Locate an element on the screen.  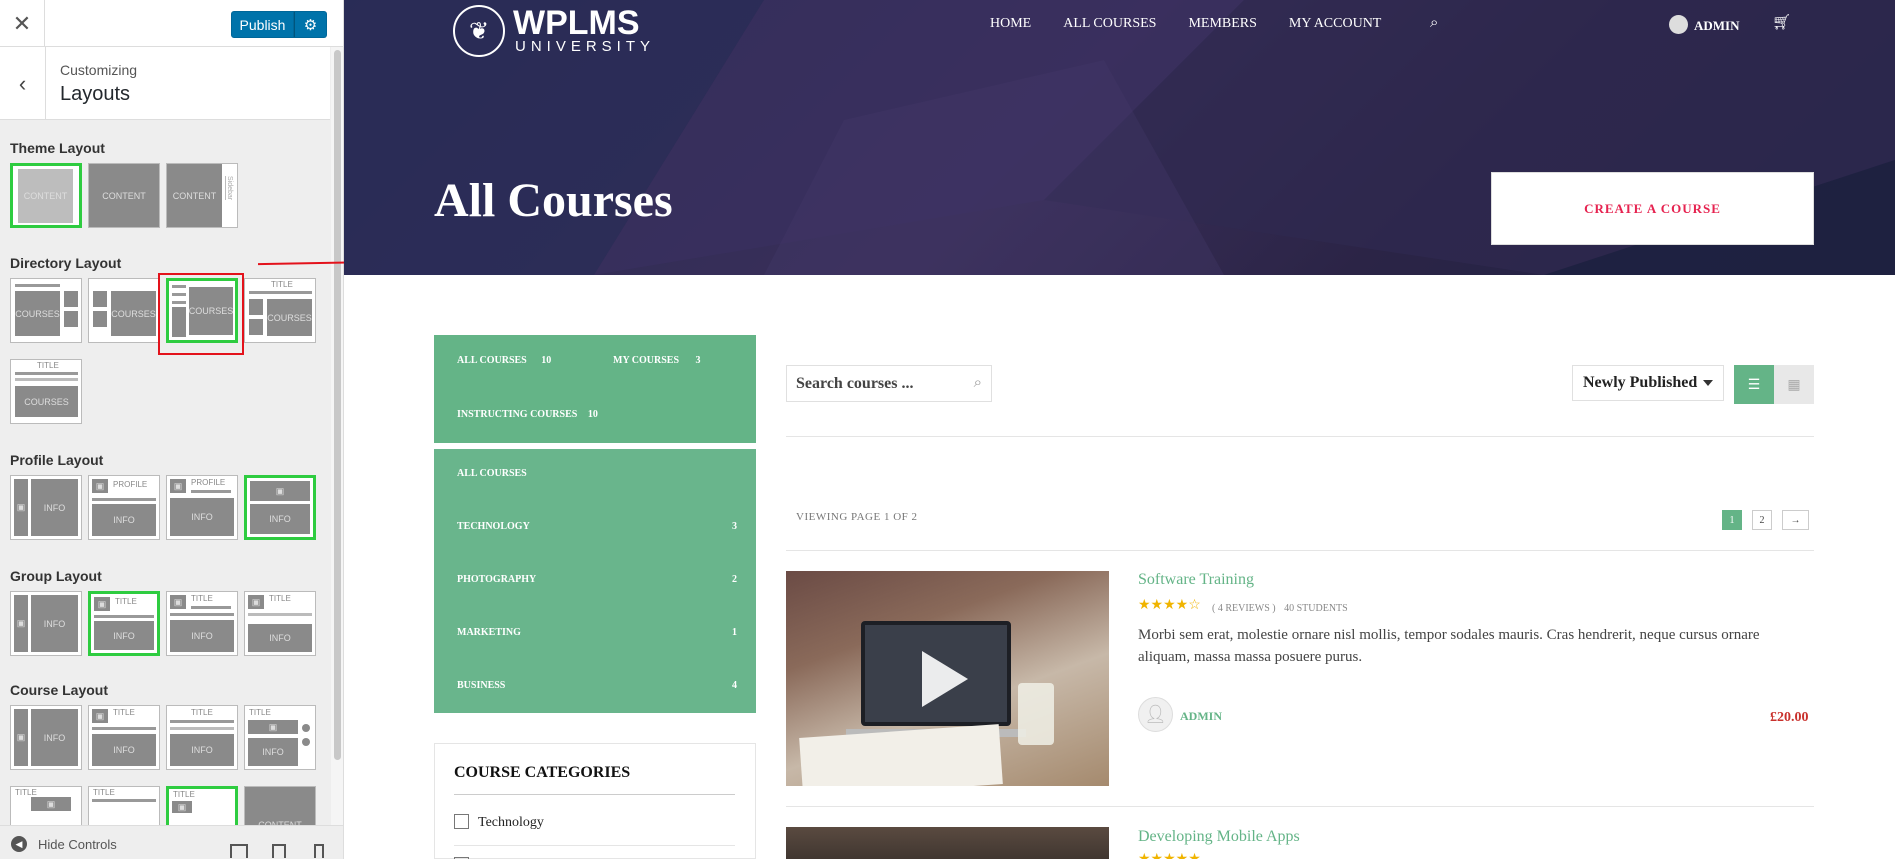
page-2-button: 2 is located at coordinates (1762, 520).